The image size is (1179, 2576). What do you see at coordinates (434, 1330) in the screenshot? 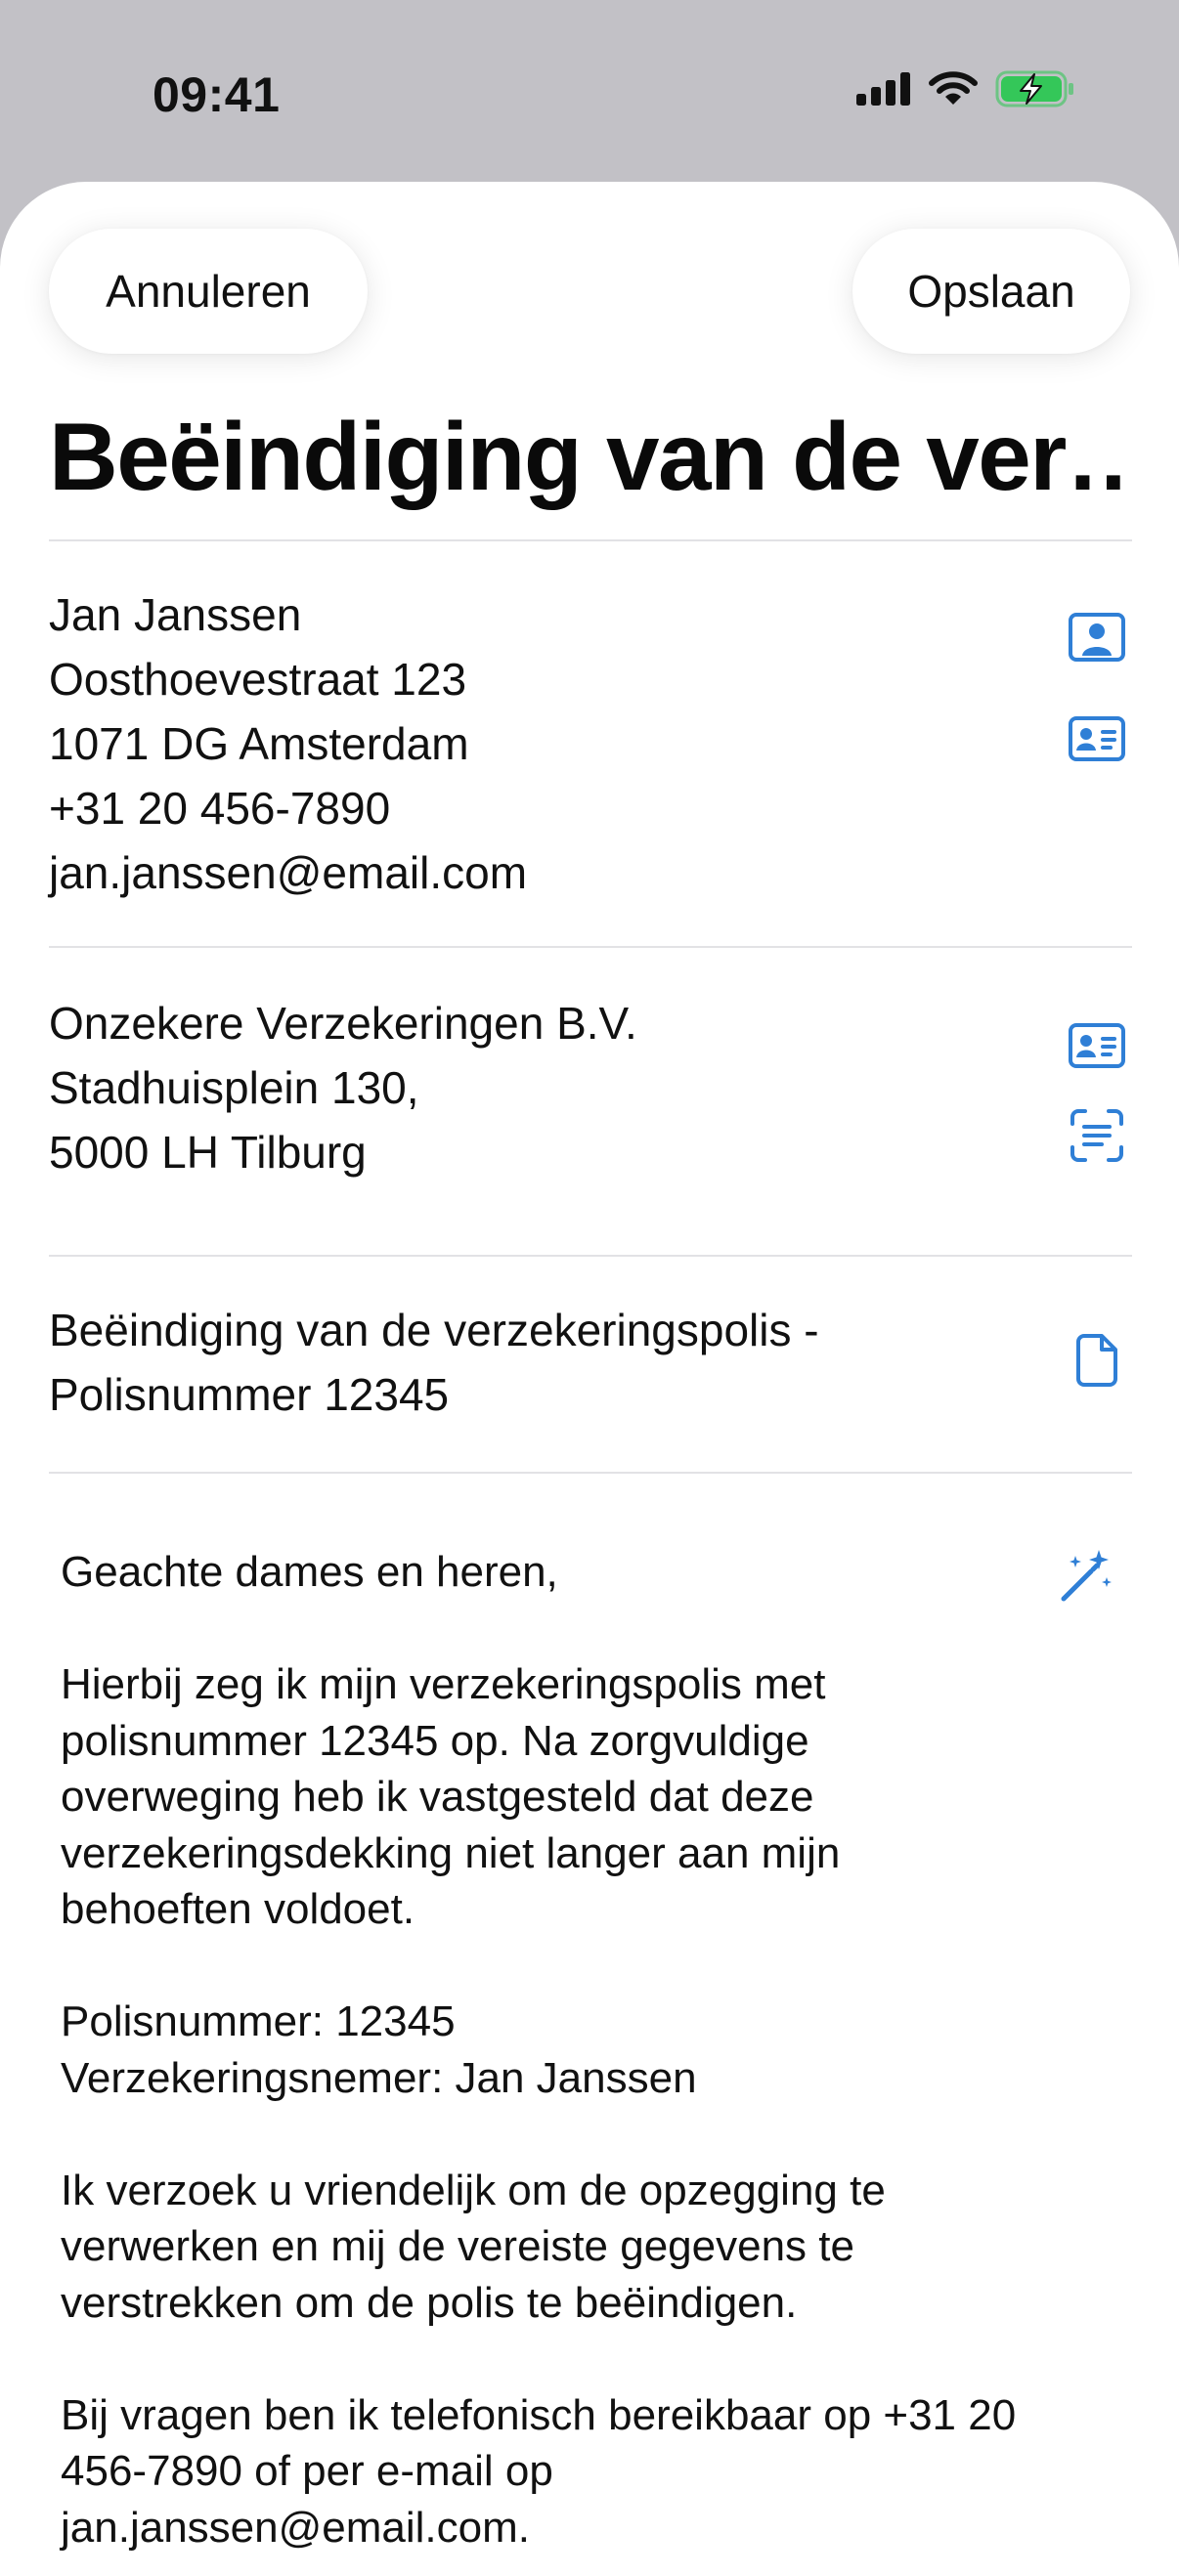
I see `subject-line-1: Beëindiging van de verzekeringspolis -` at bounding box center [434, 1330].